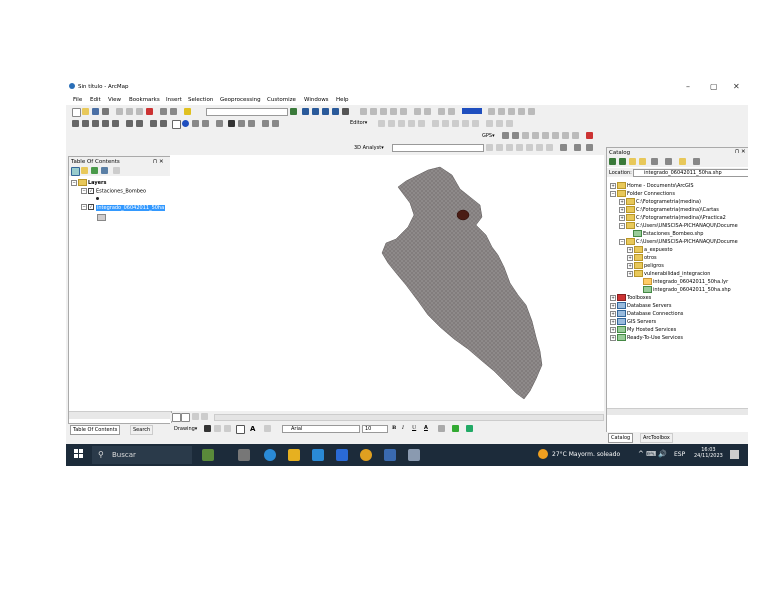 Image resolution: width=768 pixels, height=594 pixels. What do you see at coordinates (668, 233) in the screenshot?
I see `catalog-item-estaciones-shp: Estaciones_Bombeo.shp` at bounding box center [668, 233].